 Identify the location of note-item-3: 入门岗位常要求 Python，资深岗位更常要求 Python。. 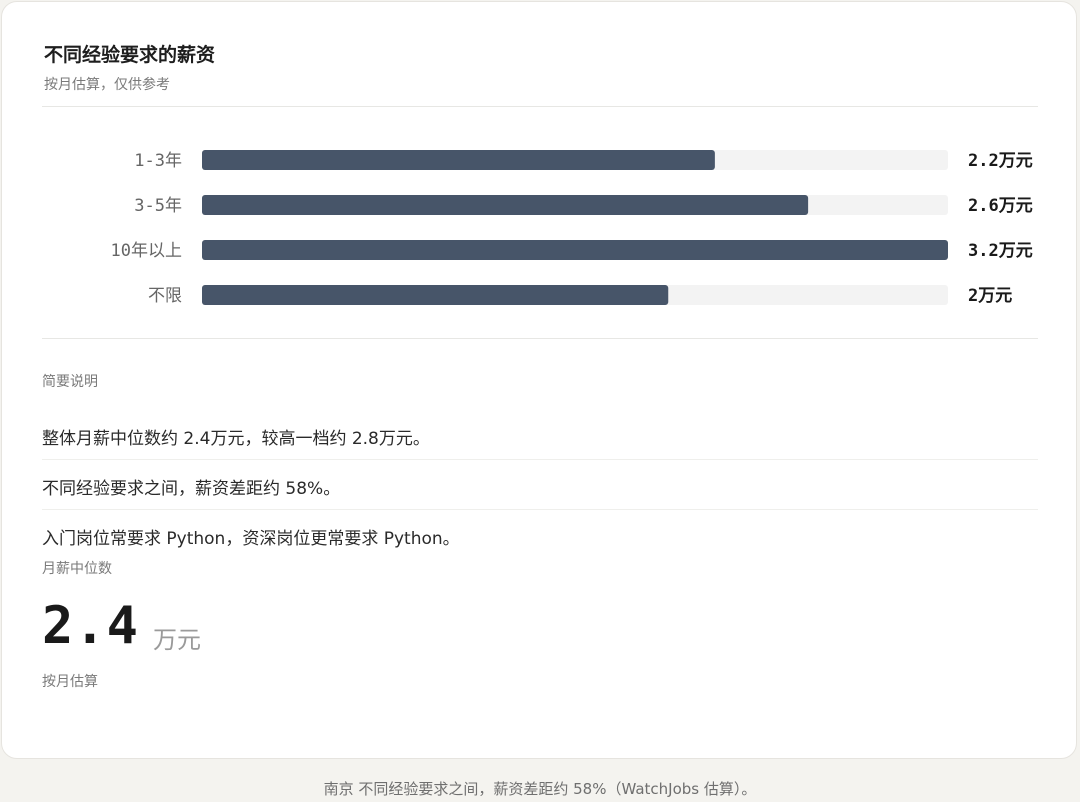
(251, 539).